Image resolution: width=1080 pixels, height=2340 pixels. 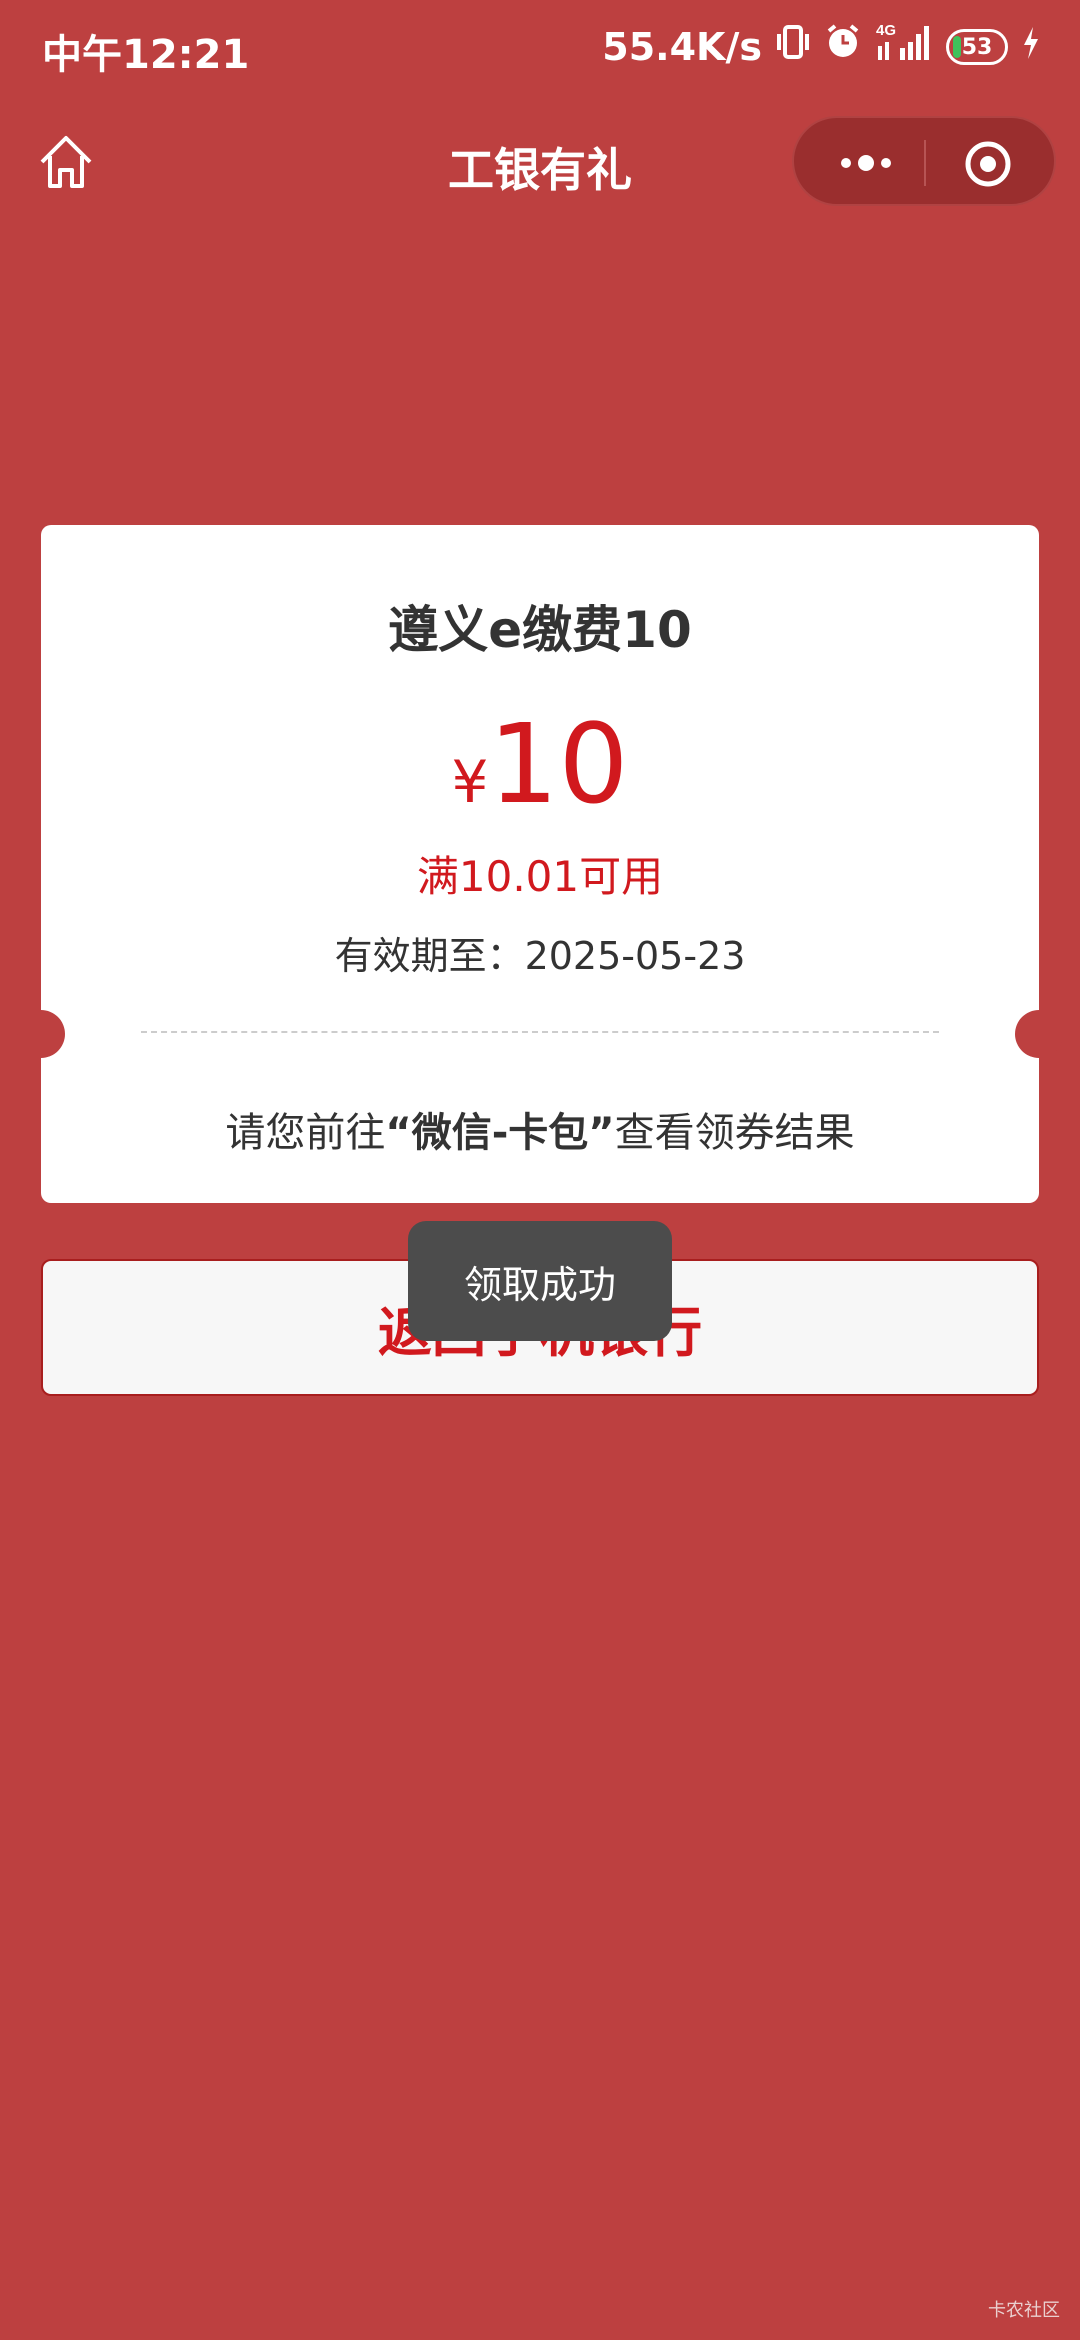 What do you see at coordinates (540, 630) in the screenshot?
I see `coupon-title: 遵义e缴费10` at bounding box center [540, 630].